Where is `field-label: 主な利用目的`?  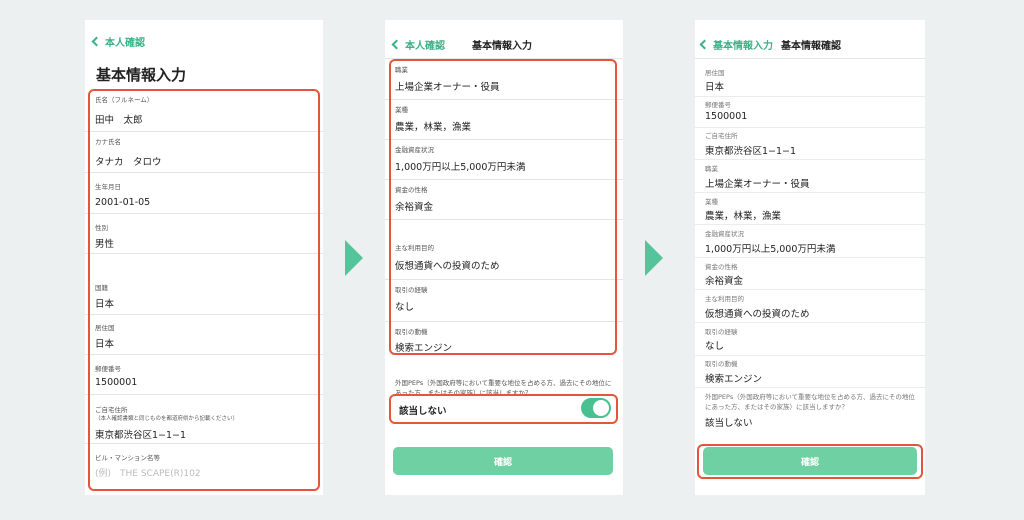 field-label: 主な利用目的 is located at coordinates (724, 299).